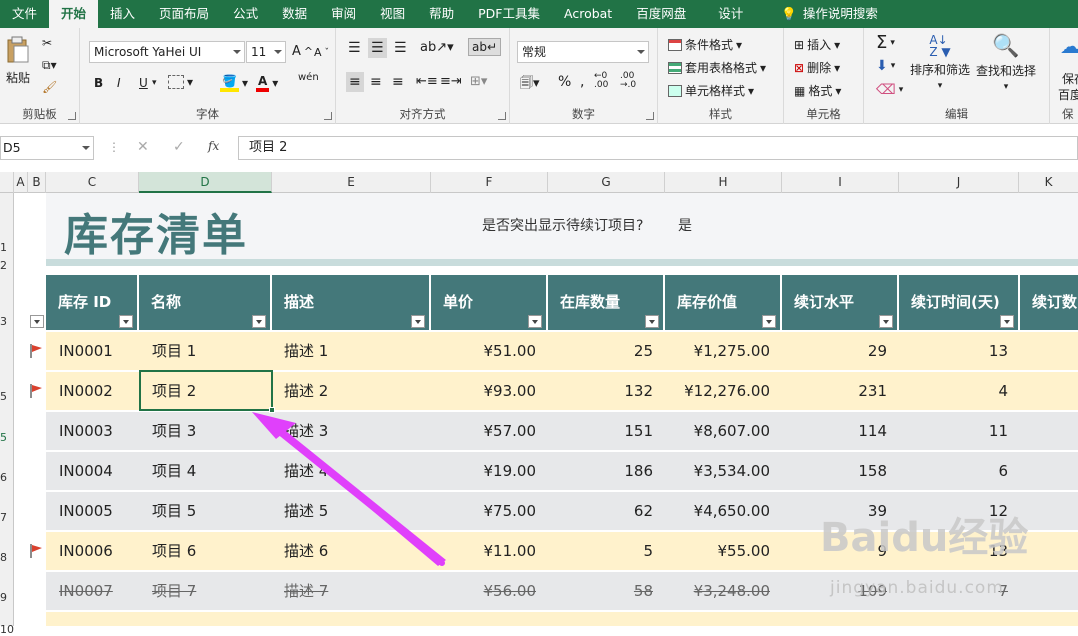 The height and width of the screenshot is (636, 1078). What do you see at coordinates (7, 629) in the screenshot?
I see `row-header: 10` at bounding box center [7, 629].